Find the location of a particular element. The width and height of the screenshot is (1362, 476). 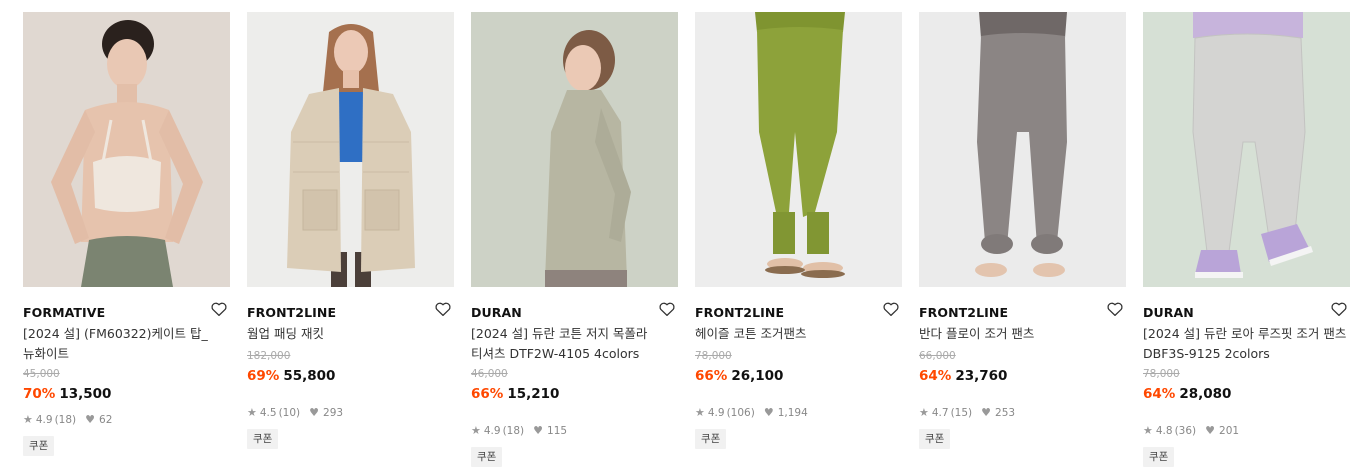

review-count: (10) is located at coordinates (289, 413).